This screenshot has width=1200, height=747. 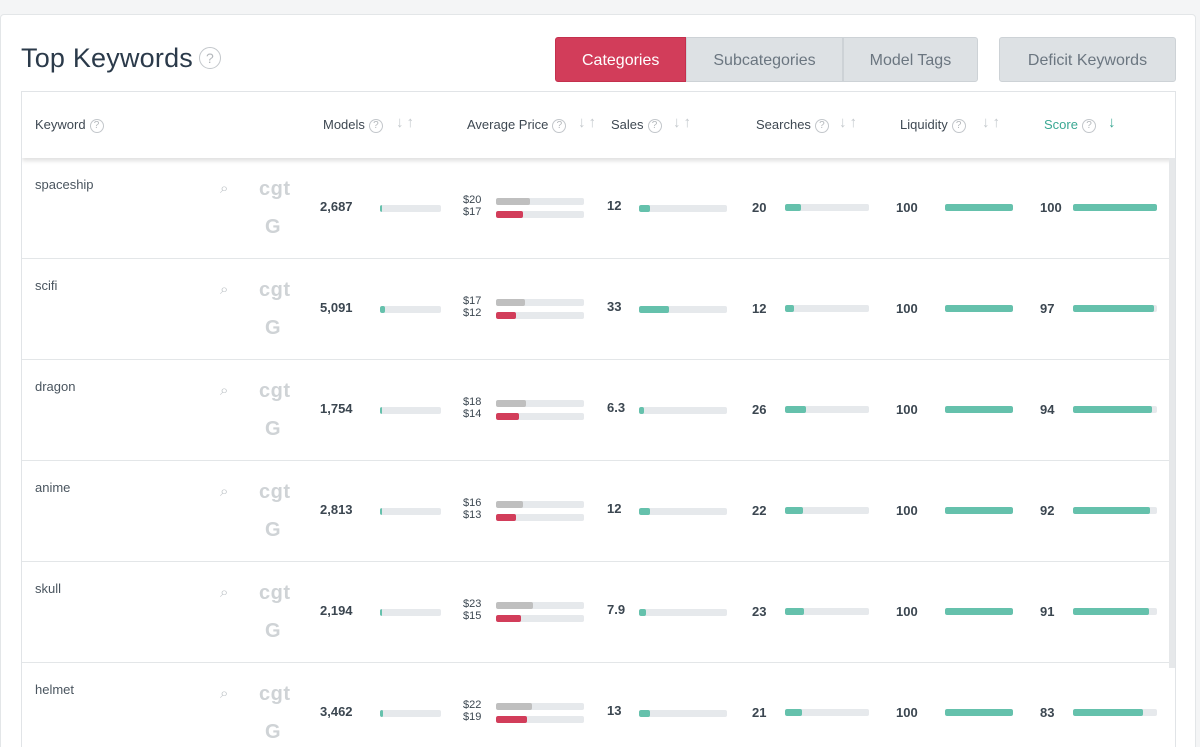 I want to click on table-row: anime ⌕ cgt G 2,813 $16 $13 12 22 100 92, so click(x=596, y=511).